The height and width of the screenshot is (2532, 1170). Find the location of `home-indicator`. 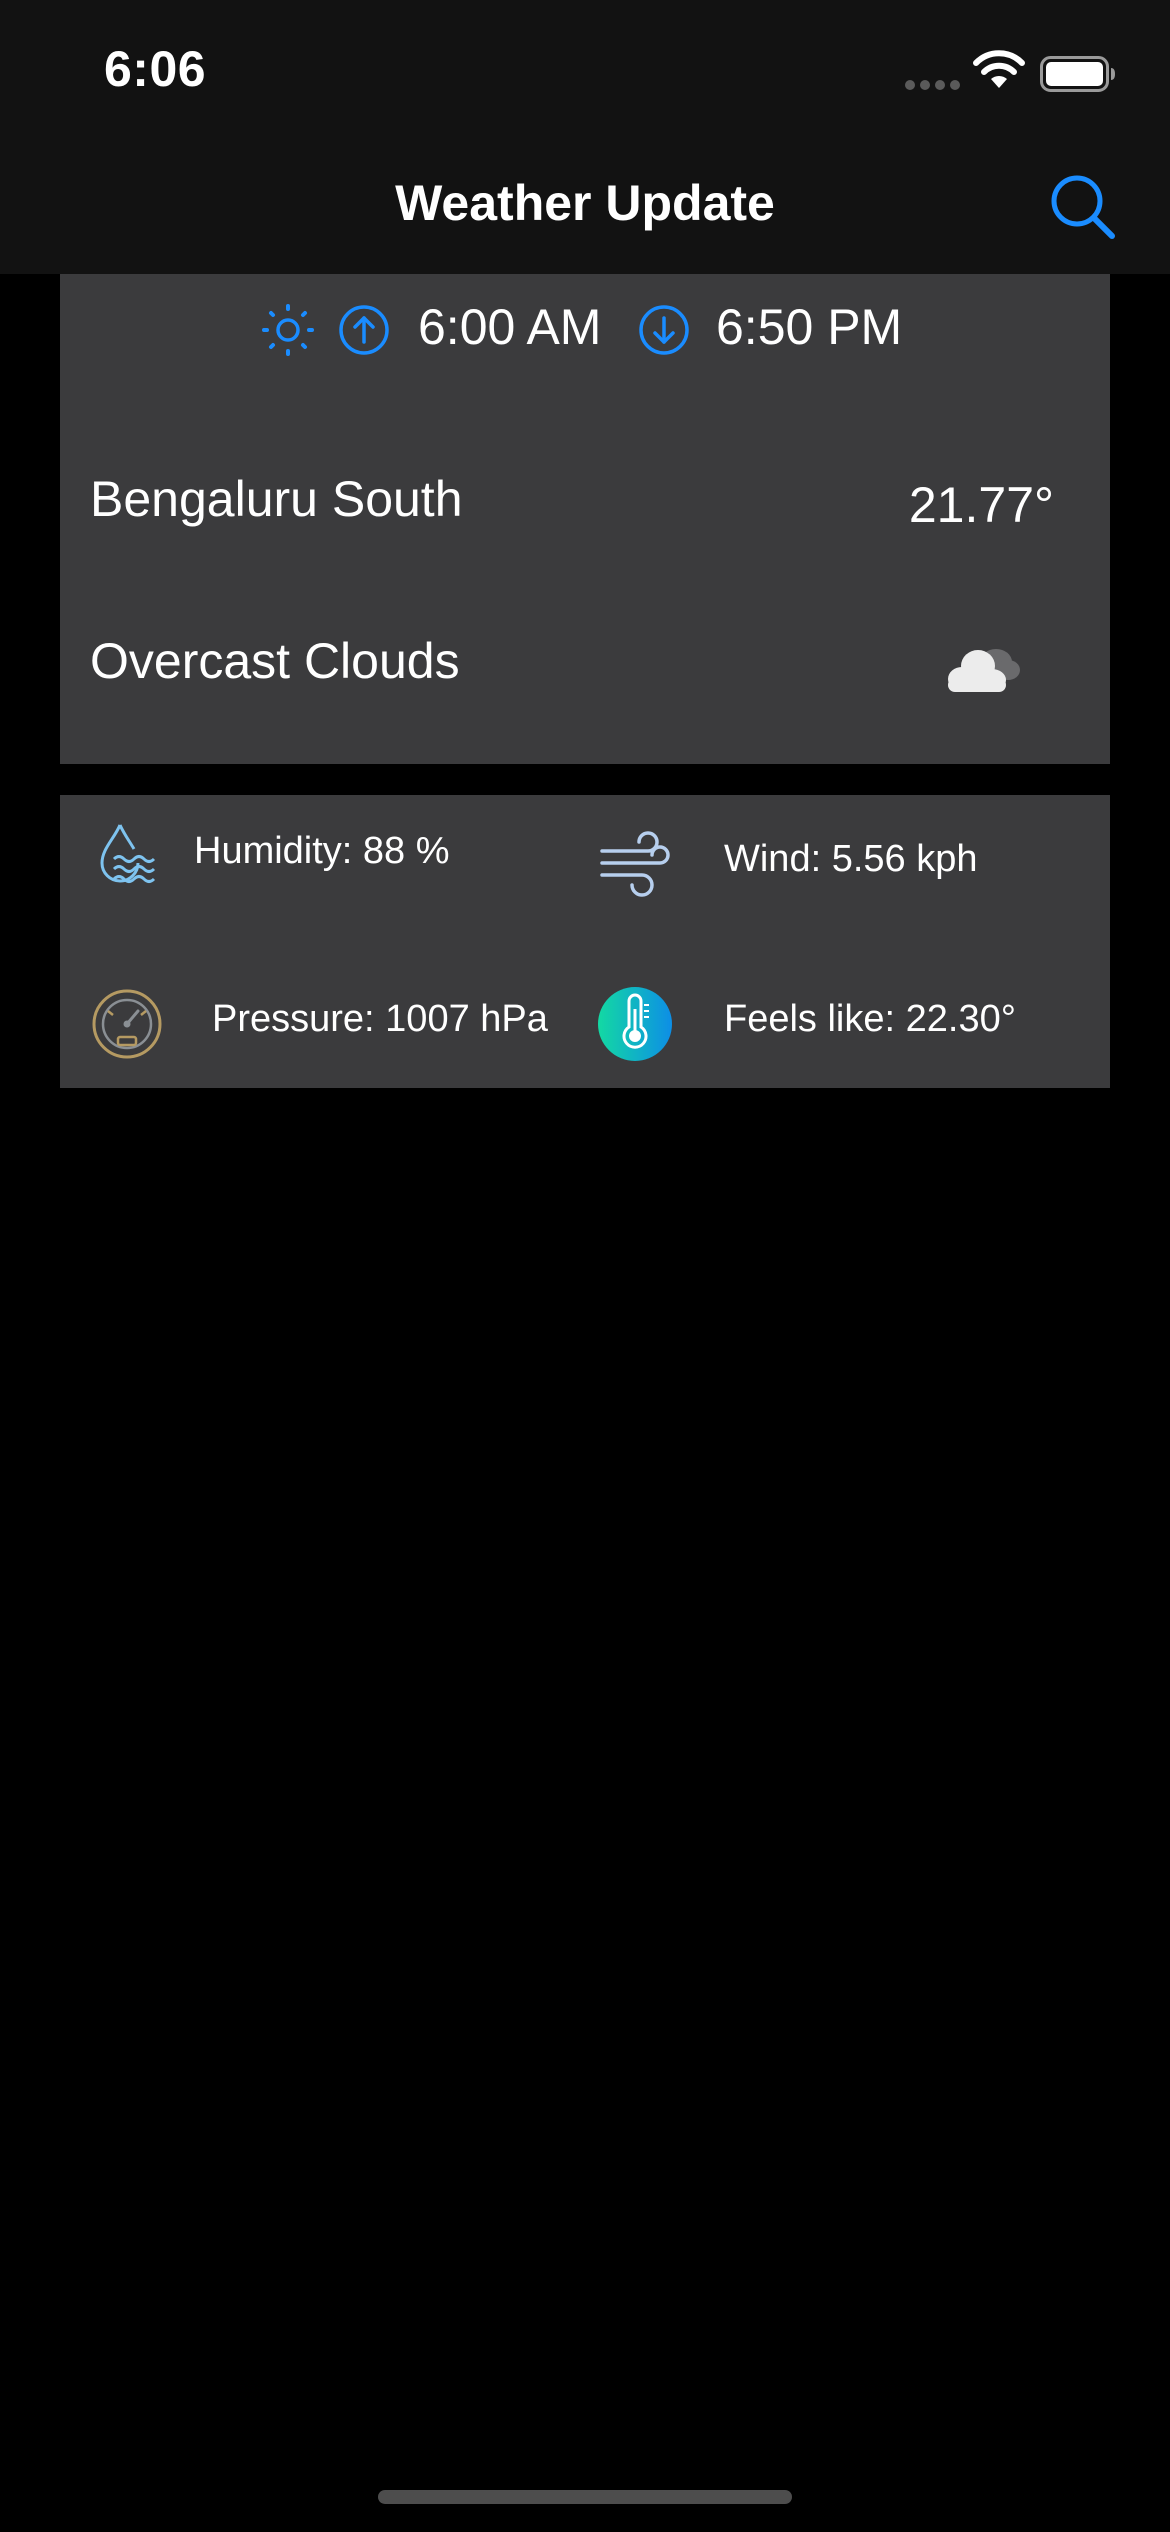

home-indicator is located at coordinates (585, 2497).